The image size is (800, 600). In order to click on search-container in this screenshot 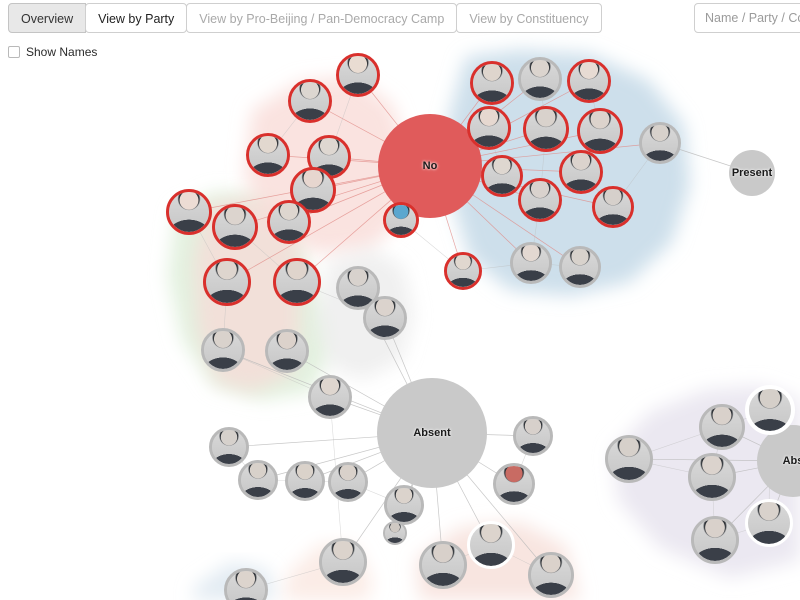, I will do `click(747, 18)`.